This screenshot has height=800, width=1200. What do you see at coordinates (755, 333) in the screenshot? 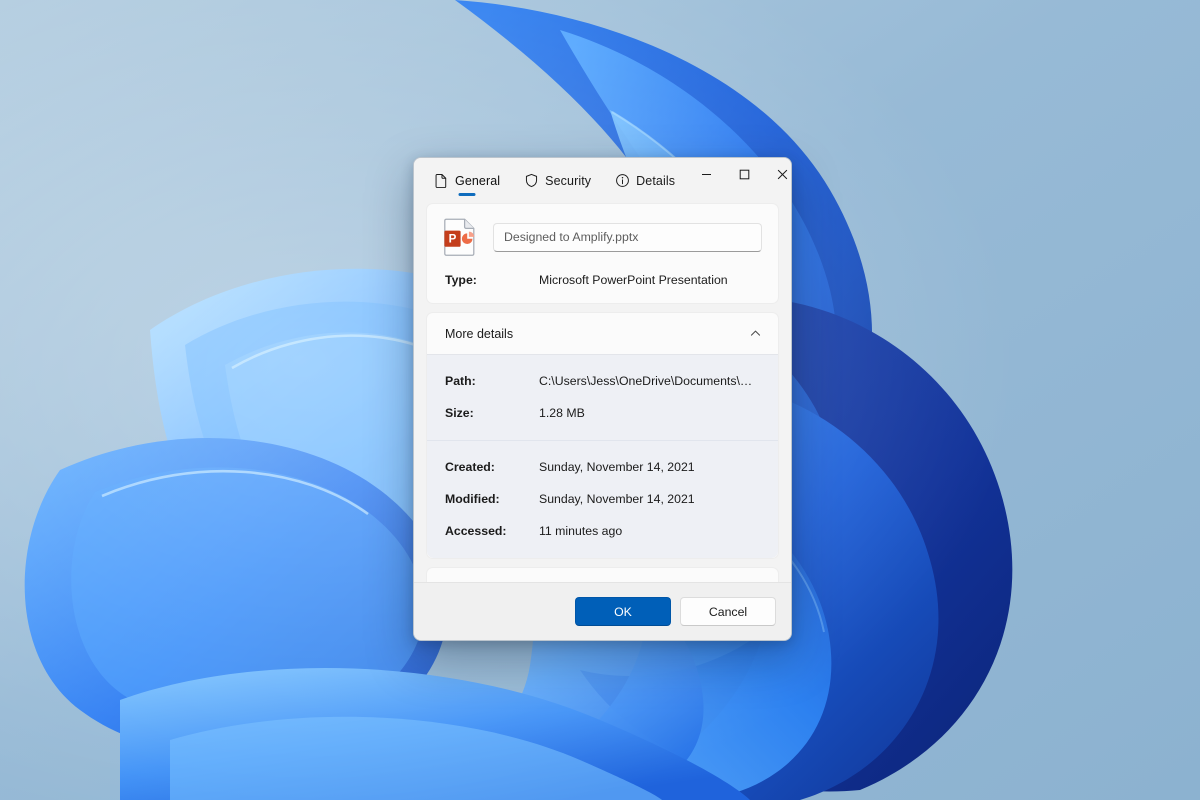
I see `chevron-up-icon` at bounding box center [755, 333].